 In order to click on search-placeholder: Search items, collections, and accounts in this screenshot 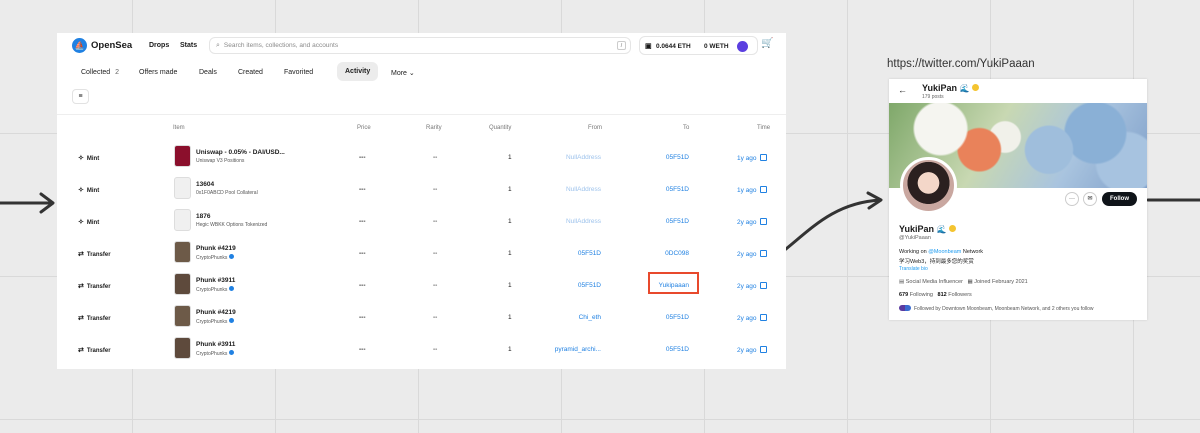, I will do `click(281, 45)`.